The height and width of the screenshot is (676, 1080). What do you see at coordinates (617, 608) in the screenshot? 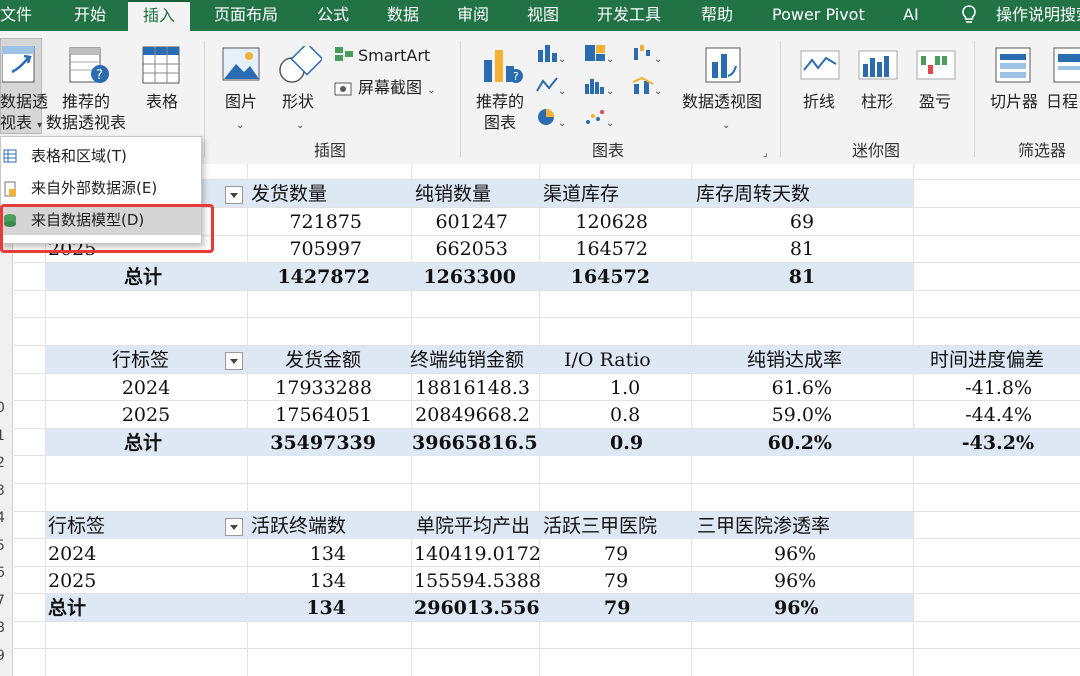
I see `pivot3-total-cell: 79` at bounding box center [617, 608].